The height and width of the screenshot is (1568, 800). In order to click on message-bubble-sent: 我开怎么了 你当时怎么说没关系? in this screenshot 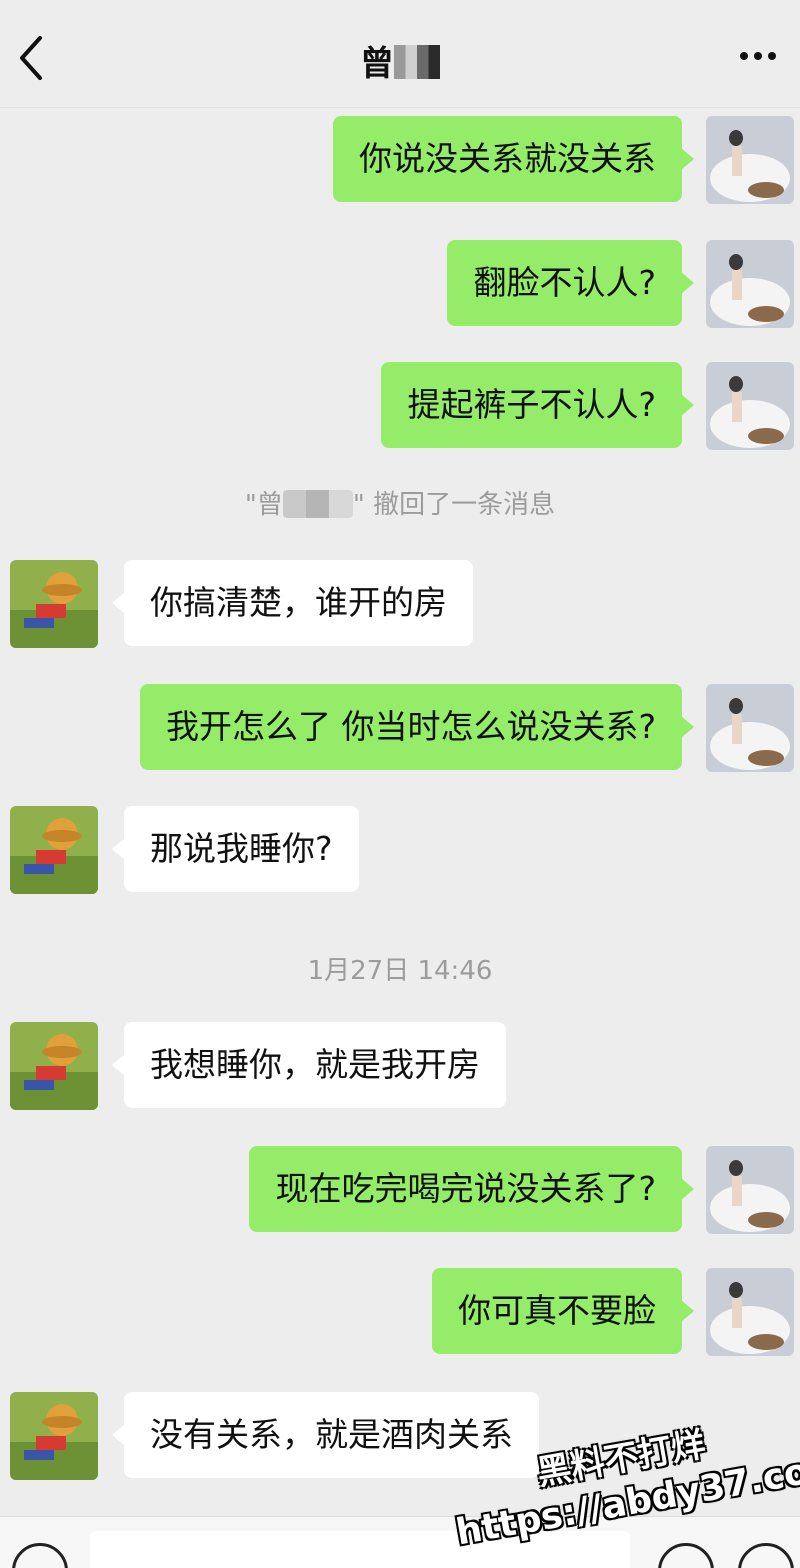, I will do `click(417, 727)`.